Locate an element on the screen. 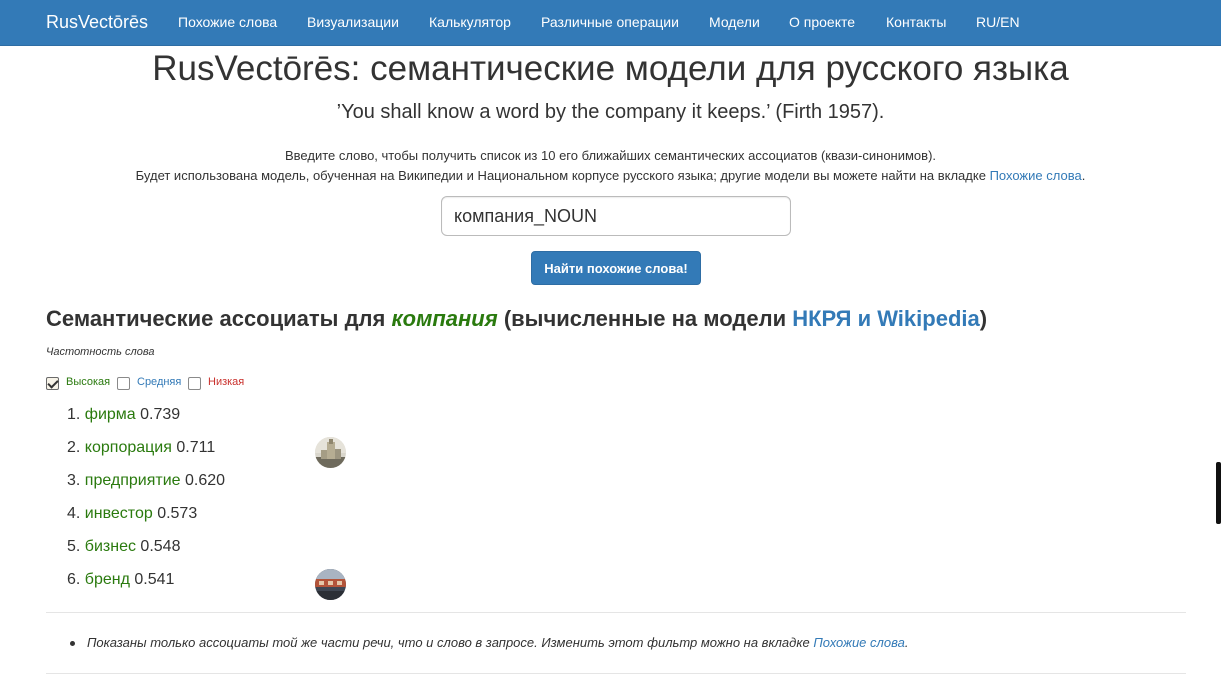 The image size is (1221, 685). nav-item-visualizations: Визуализации is located at coordinates (353, 22).